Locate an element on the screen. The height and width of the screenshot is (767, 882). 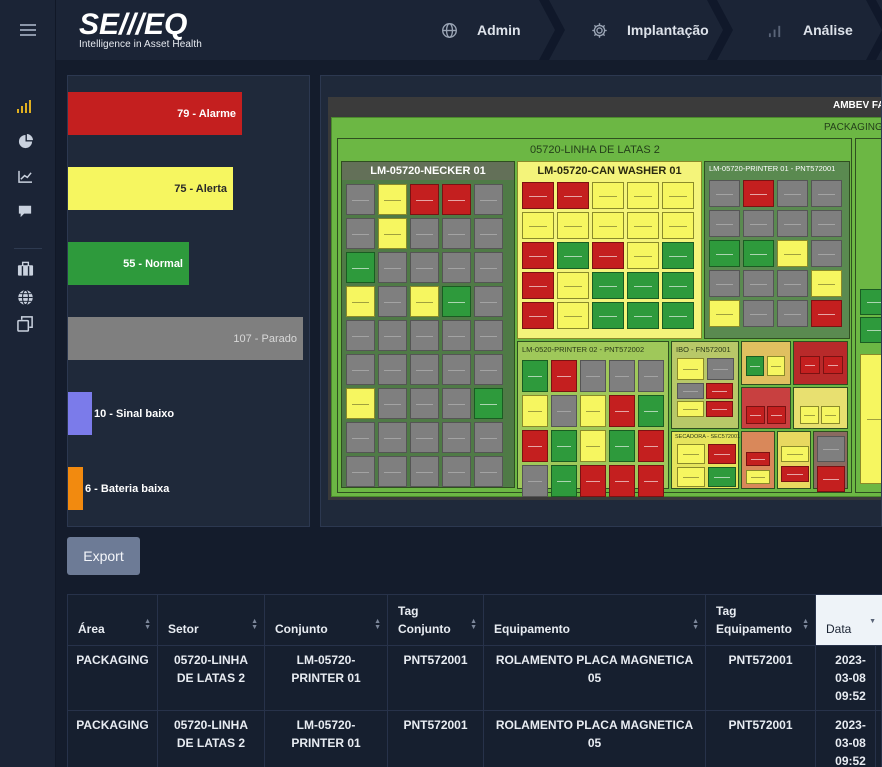
bar-parado: 107 - Parado is located at coordinates (185, 338).